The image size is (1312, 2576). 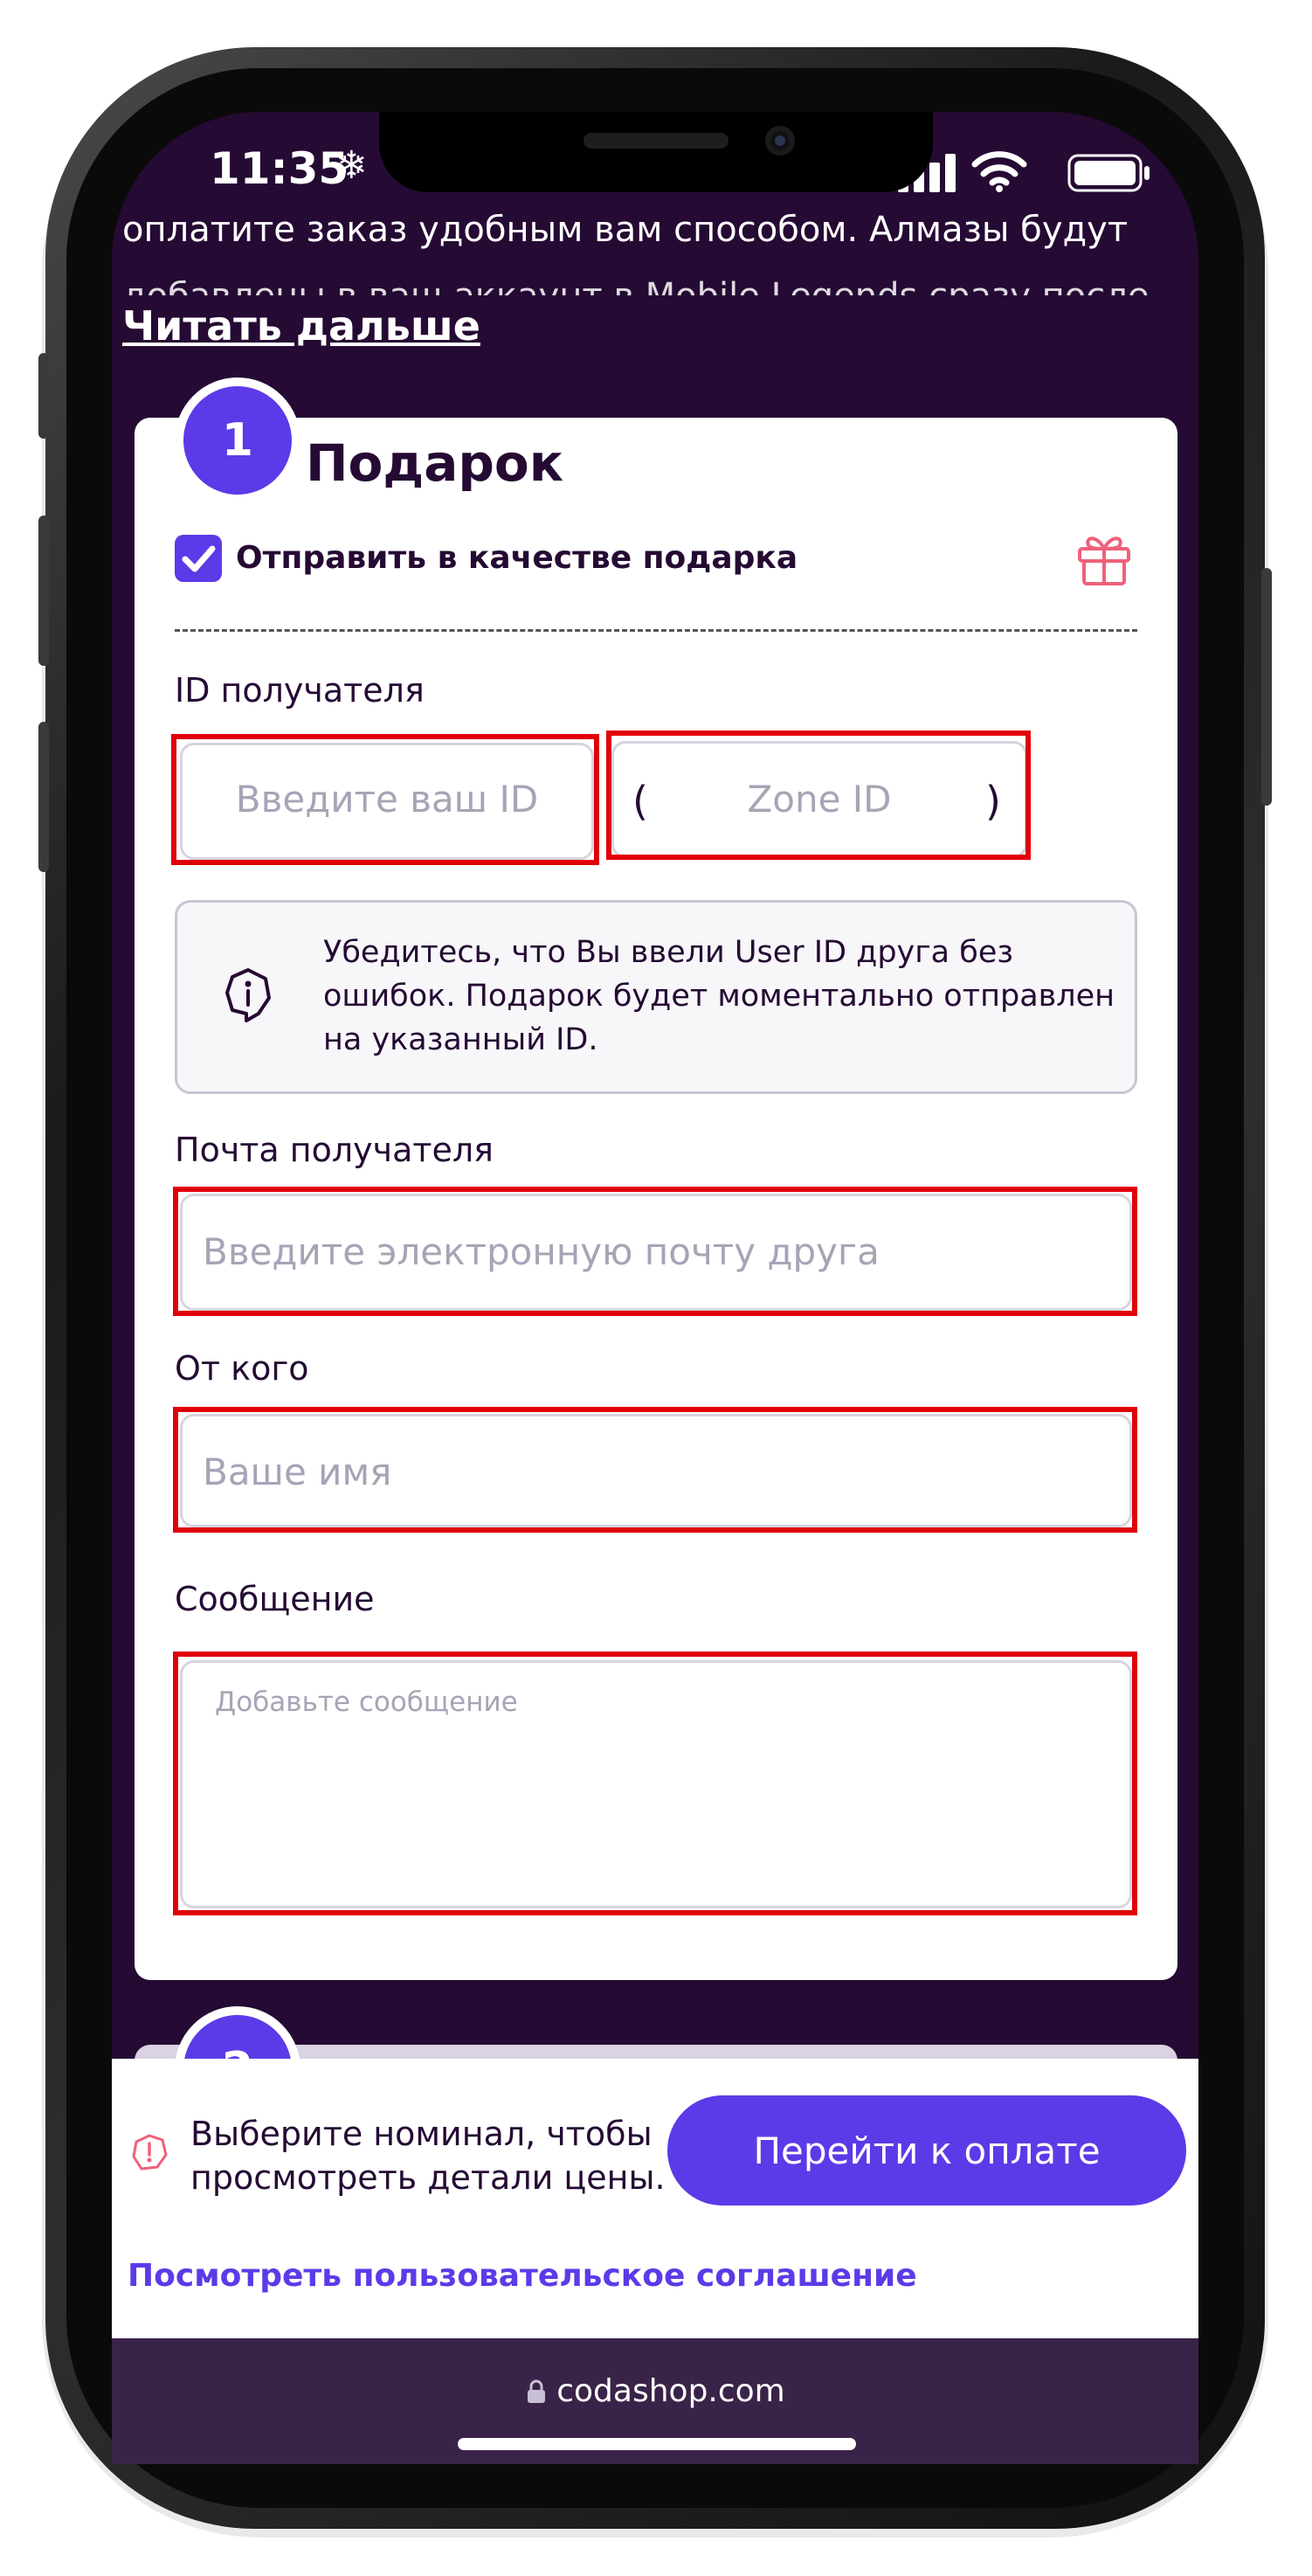 What do you see at coordinates (150, 2152) in the screenshot?
I see `warning-icon` at bounding box center [150, 2152].